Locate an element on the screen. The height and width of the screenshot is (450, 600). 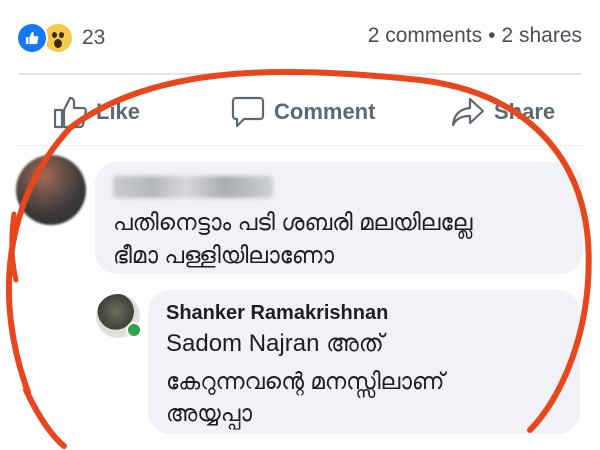
online-status-indicator is located at coordinates (134, 330).